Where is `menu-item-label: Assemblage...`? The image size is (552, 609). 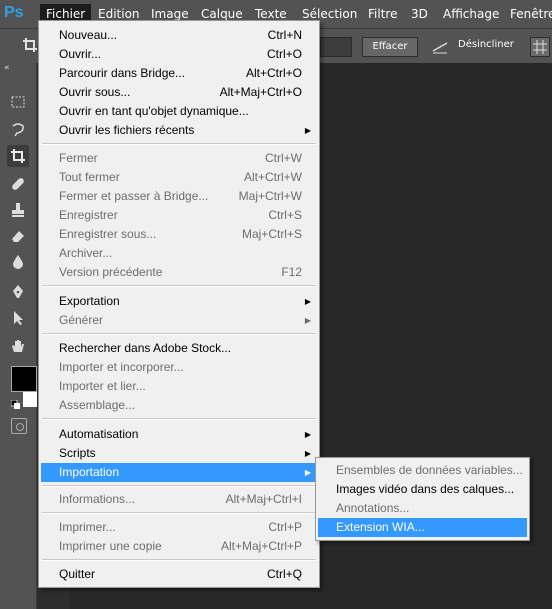
menu-item-label: Assemblage... is located at coordinates (97, 405).